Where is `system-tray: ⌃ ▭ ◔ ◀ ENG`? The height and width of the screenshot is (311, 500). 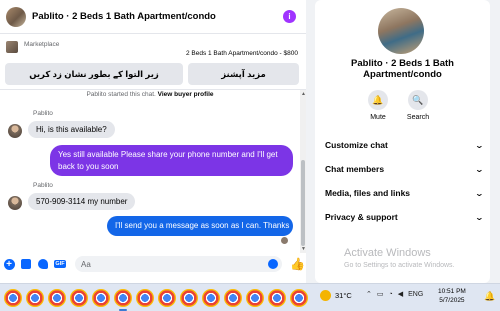 system-tray: ⌃ ▭ ◔ ◀ ENG is located at coordinates (394, 294).